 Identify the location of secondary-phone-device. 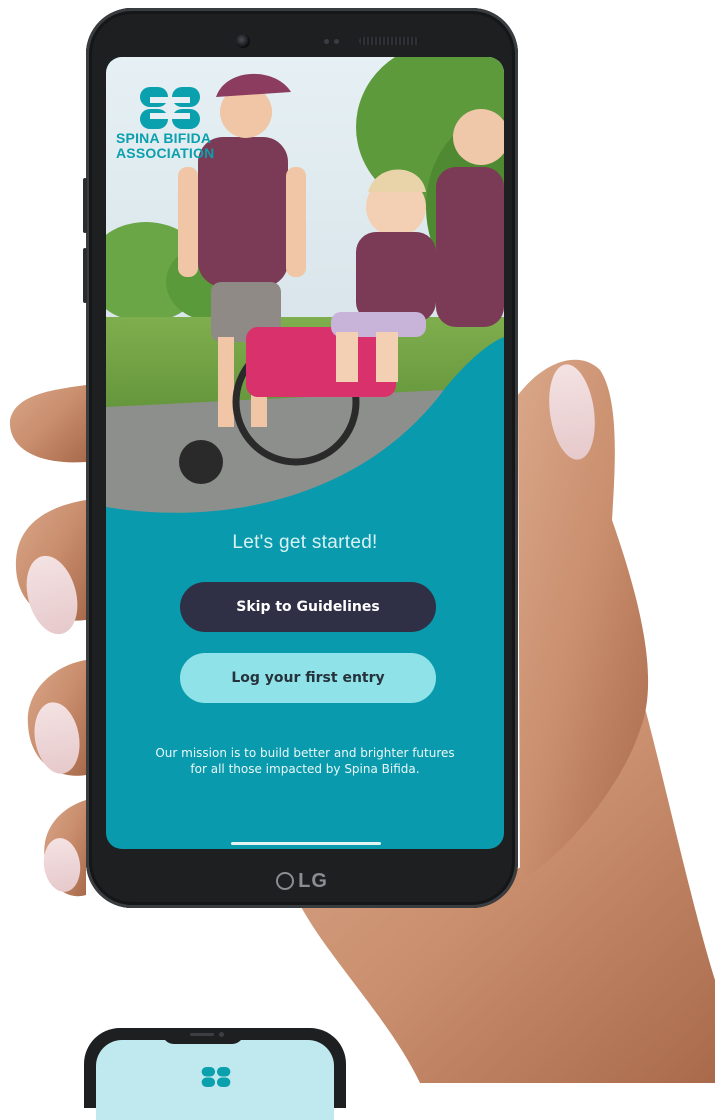
(215, 1074).